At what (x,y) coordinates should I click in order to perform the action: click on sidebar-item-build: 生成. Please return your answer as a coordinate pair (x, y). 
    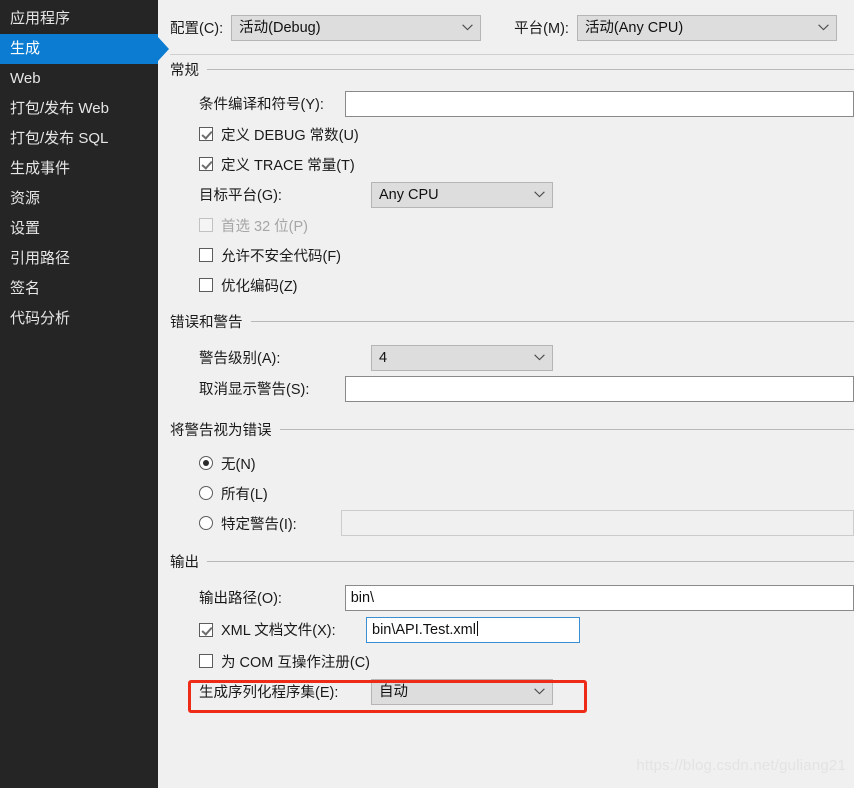
    Looking at the image, I should click on (84, 49).